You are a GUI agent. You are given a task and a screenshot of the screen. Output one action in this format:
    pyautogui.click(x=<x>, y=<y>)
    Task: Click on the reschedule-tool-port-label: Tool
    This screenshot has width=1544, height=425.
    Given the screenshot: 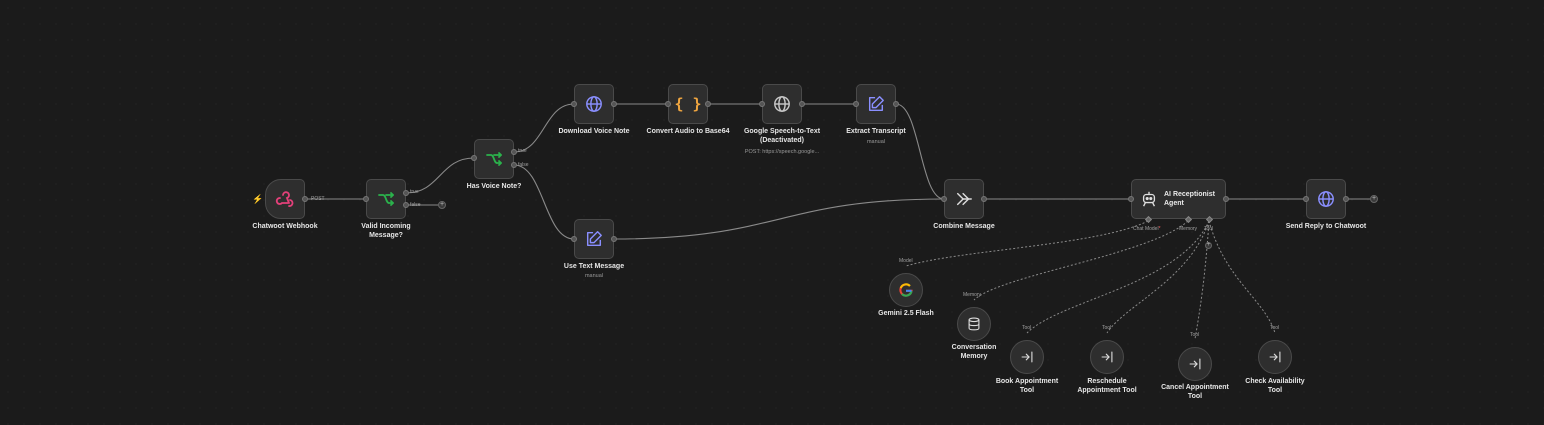 What is the action you would take?
    pyautogui.click(x=1107, y=328)
    